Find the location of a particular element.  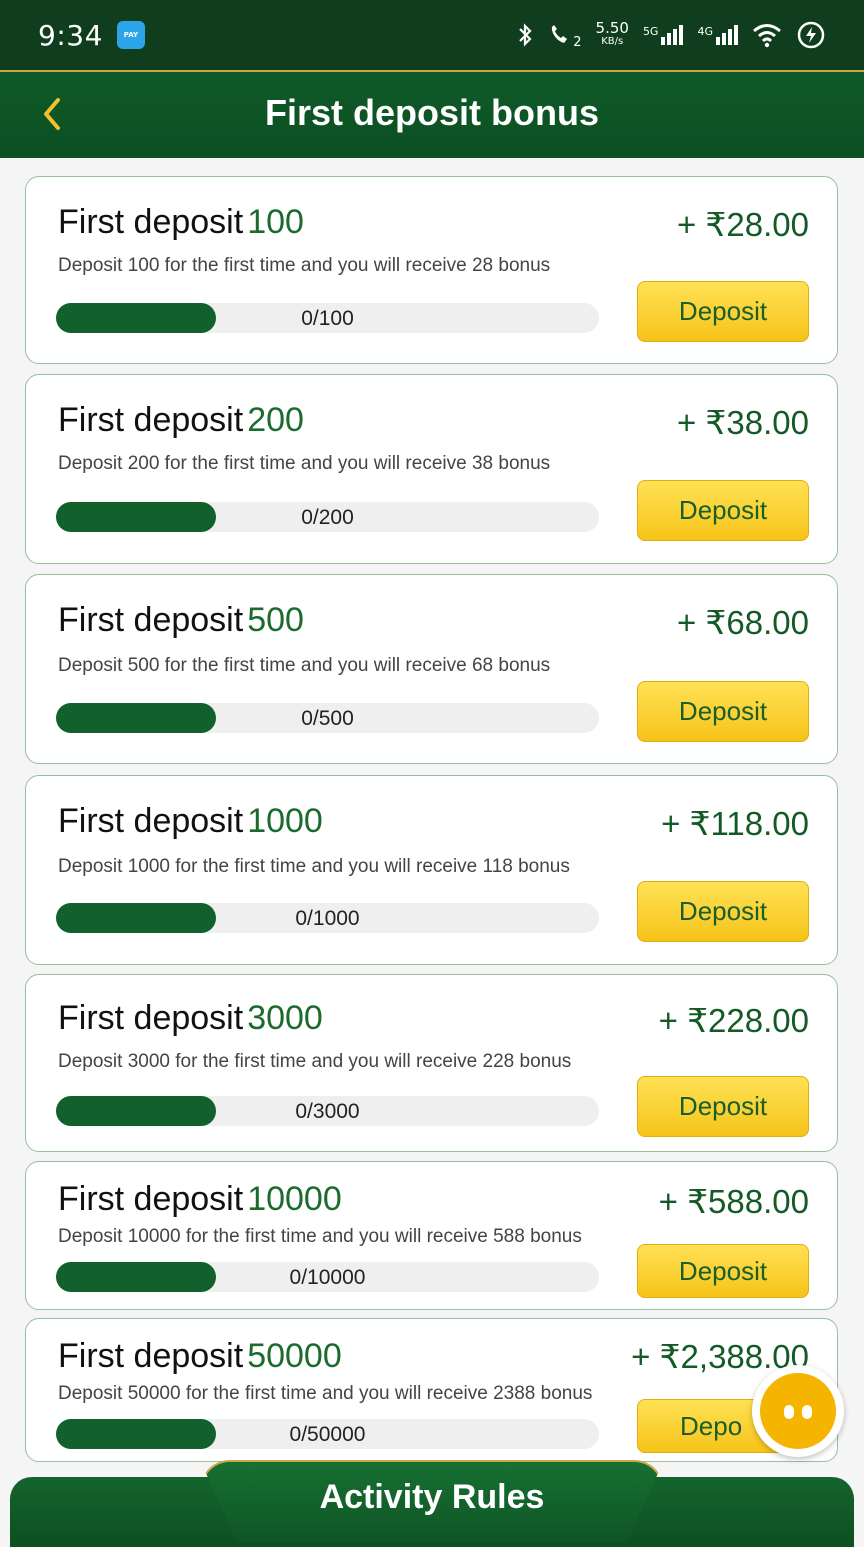

deposit-amount: 50000 is located at coordinates (294, 1356).